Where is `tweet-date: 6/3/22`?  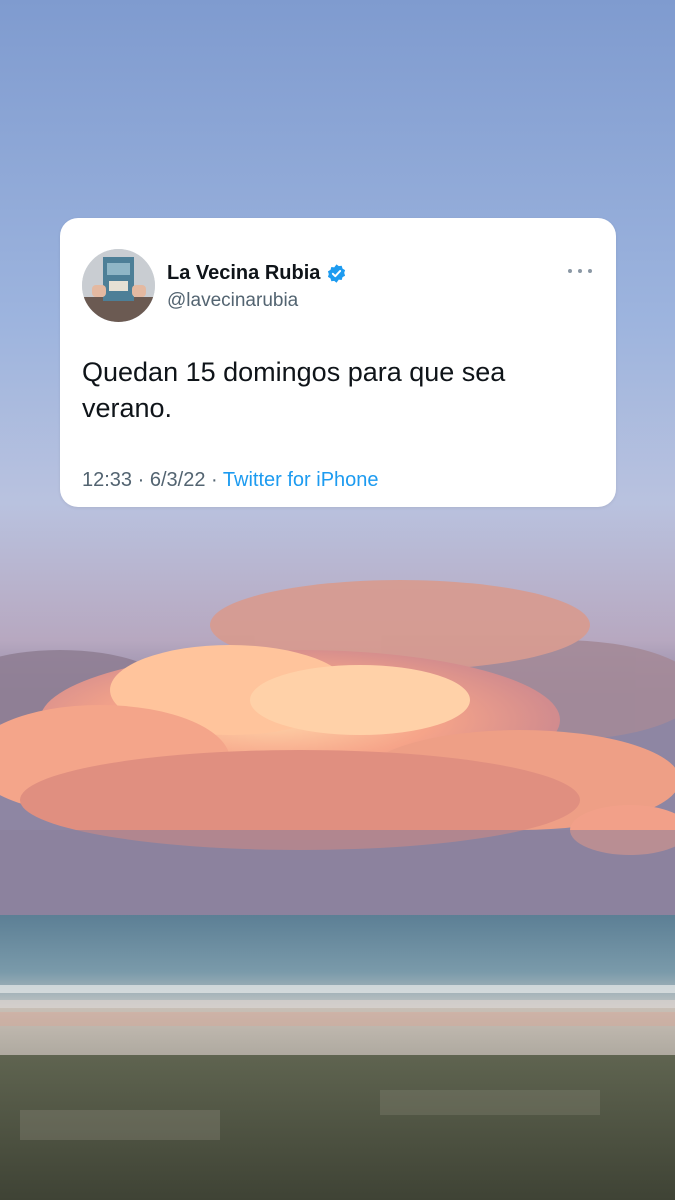
tweet-date: 6/3/22 is located at coordinates (178, 480).